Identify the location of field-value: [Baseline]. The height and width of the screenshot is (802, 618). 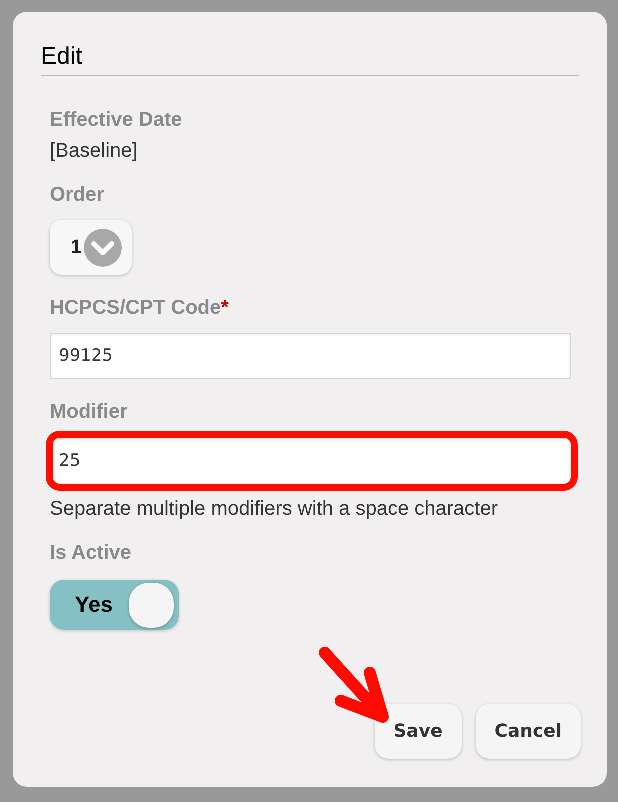
(94, 151).